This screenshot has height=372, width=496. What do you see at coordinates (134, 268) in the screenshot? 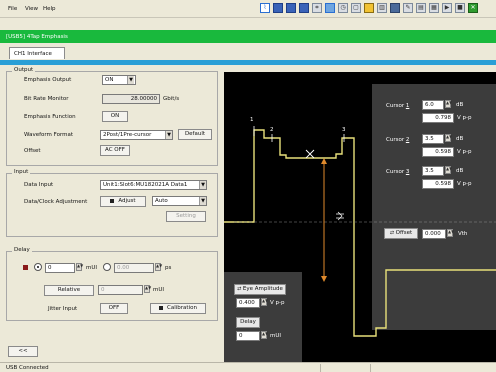
I see `delay-ps-input: 0.00` at bounding box center [134, 268].